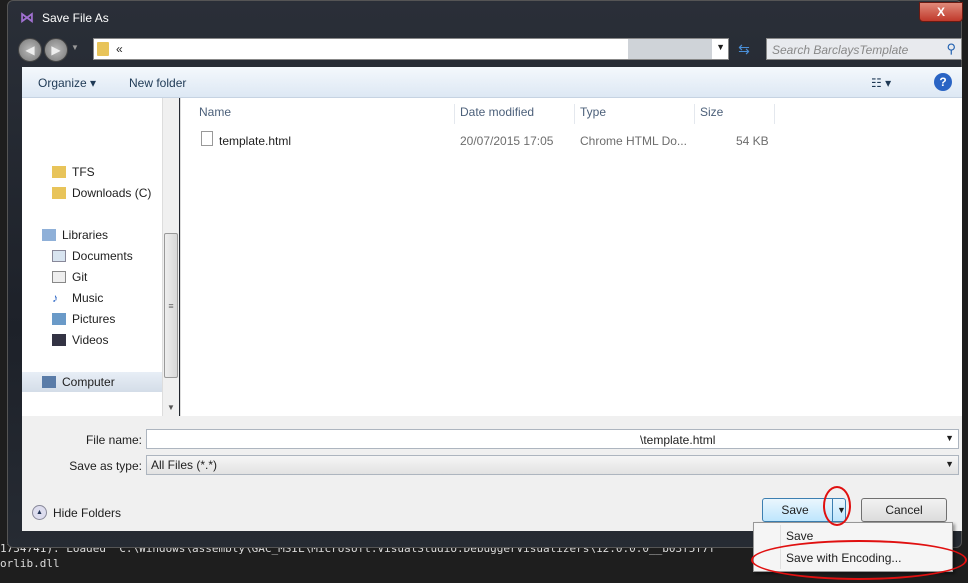  I want to click on nav-label: Git, so click(80, 277).